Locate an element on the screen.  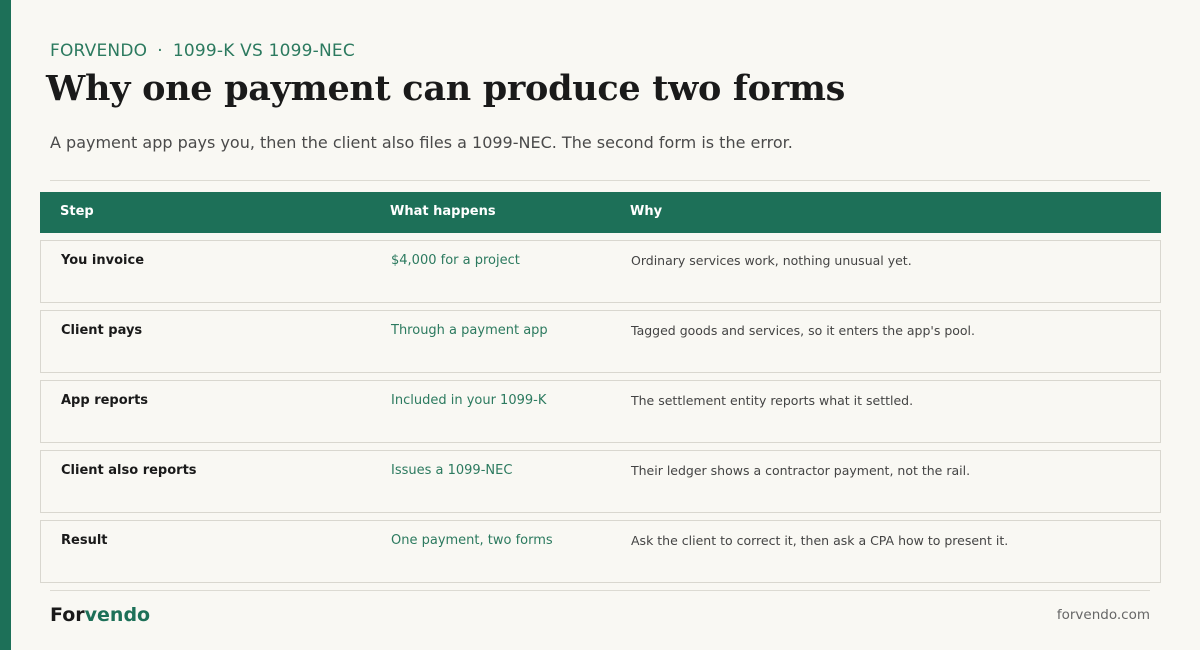
row-what: Included in your 1099-K is located at coordinates (469, 400).